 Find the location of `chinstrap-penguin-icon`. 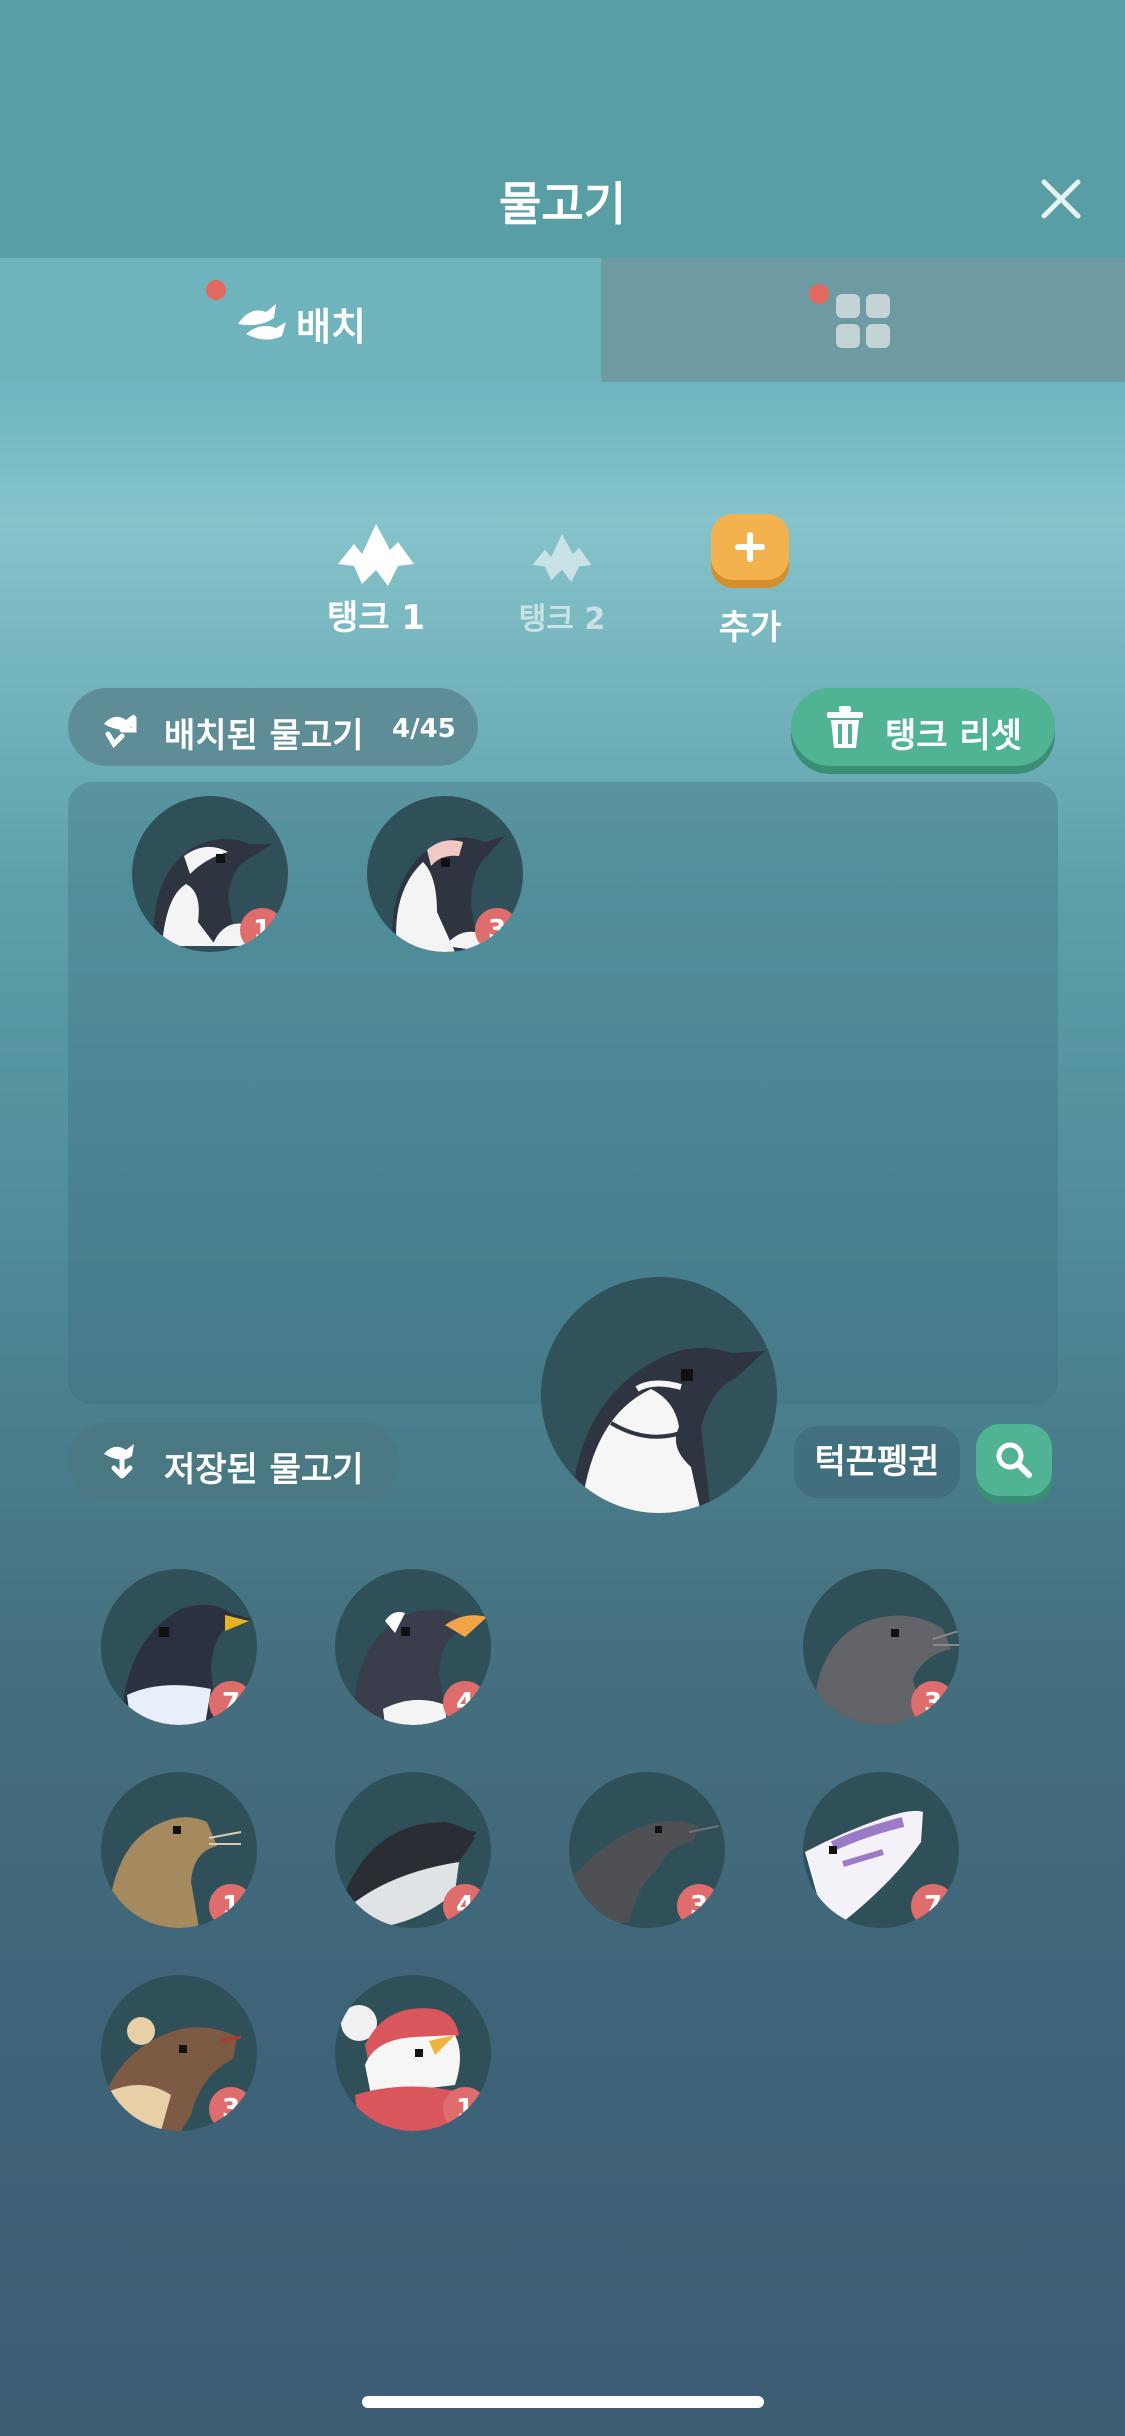

chinstrap-penguin-icon is located at coordinates (668, 1430).